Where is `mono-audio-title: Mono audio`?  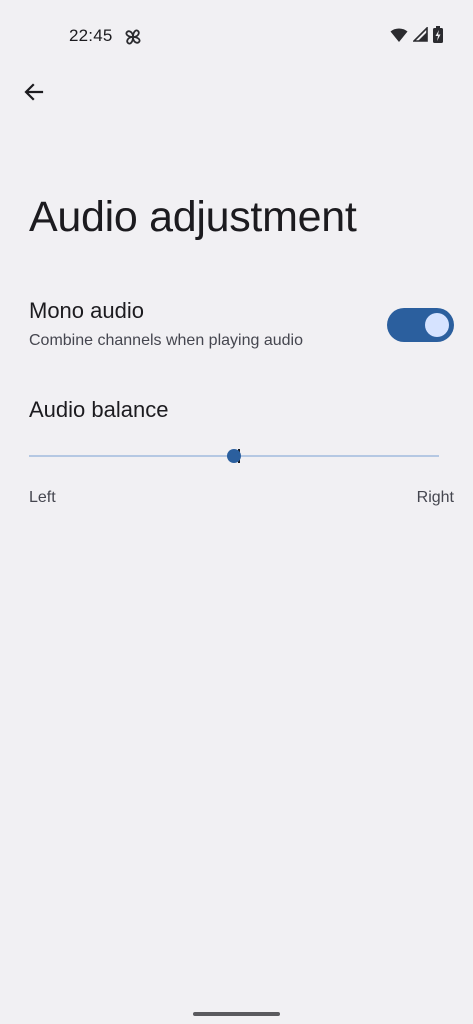
mono-audio-title: Mono audio is located at coordinates (86, 310).